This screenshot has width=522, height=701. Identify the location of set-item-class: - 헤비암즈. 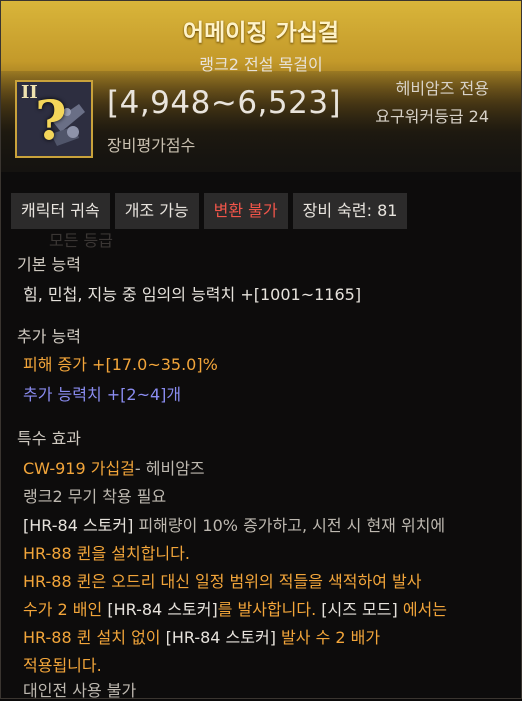
(169, 468).